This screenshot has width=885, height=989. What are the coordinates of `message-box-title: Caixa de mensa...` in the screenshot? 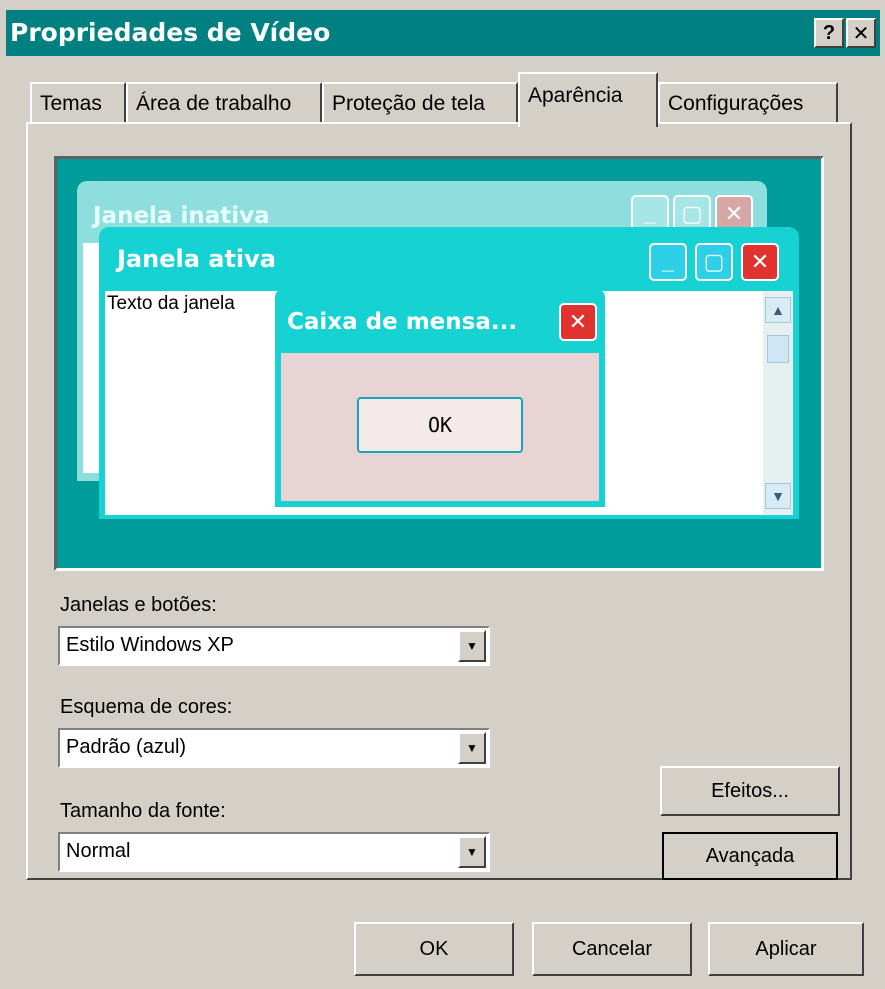 It's located at (402, 322).